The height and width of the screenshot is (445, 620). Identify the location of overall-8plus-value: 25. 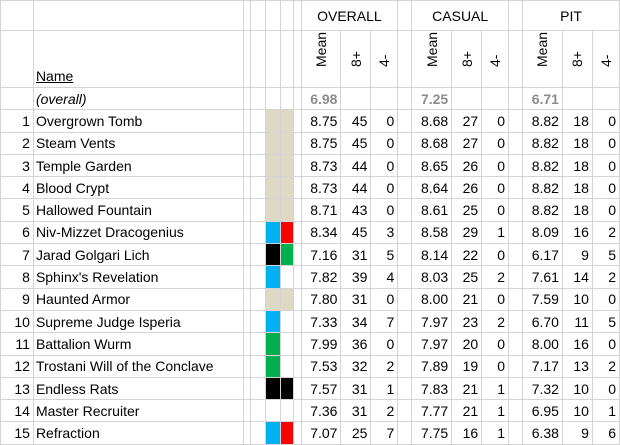
(356, 433).